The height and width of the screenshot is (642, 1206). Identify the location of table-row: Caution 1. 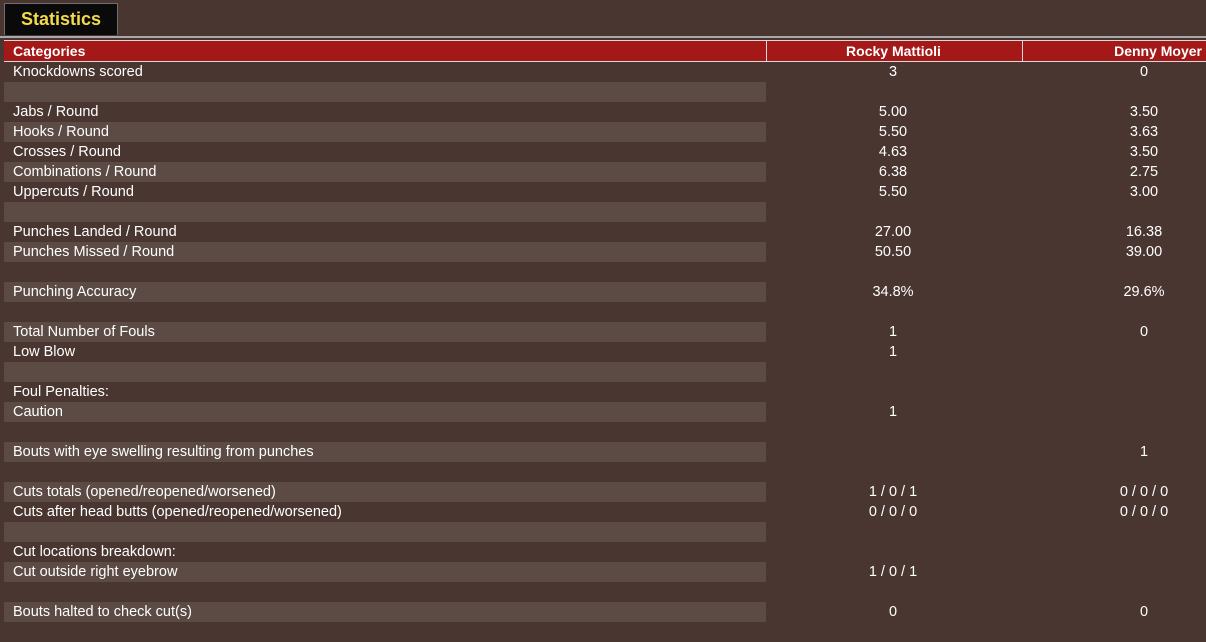
(605, 412).